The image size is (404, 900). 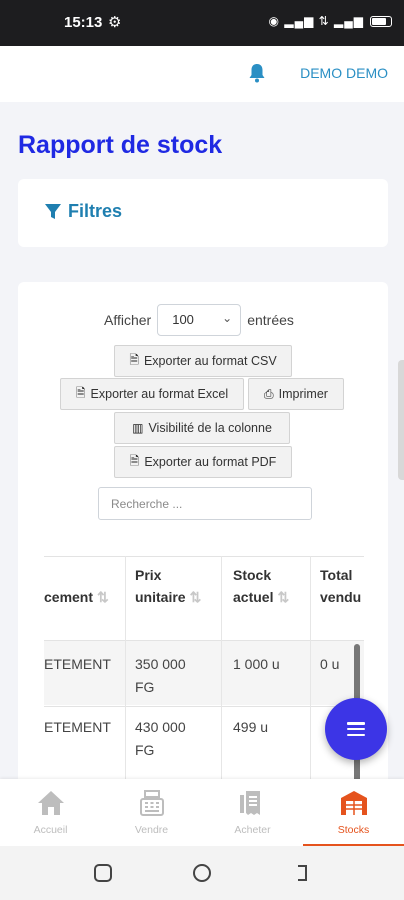 I want to click on column-header-label: unitaire, so click(x=160, y=597).